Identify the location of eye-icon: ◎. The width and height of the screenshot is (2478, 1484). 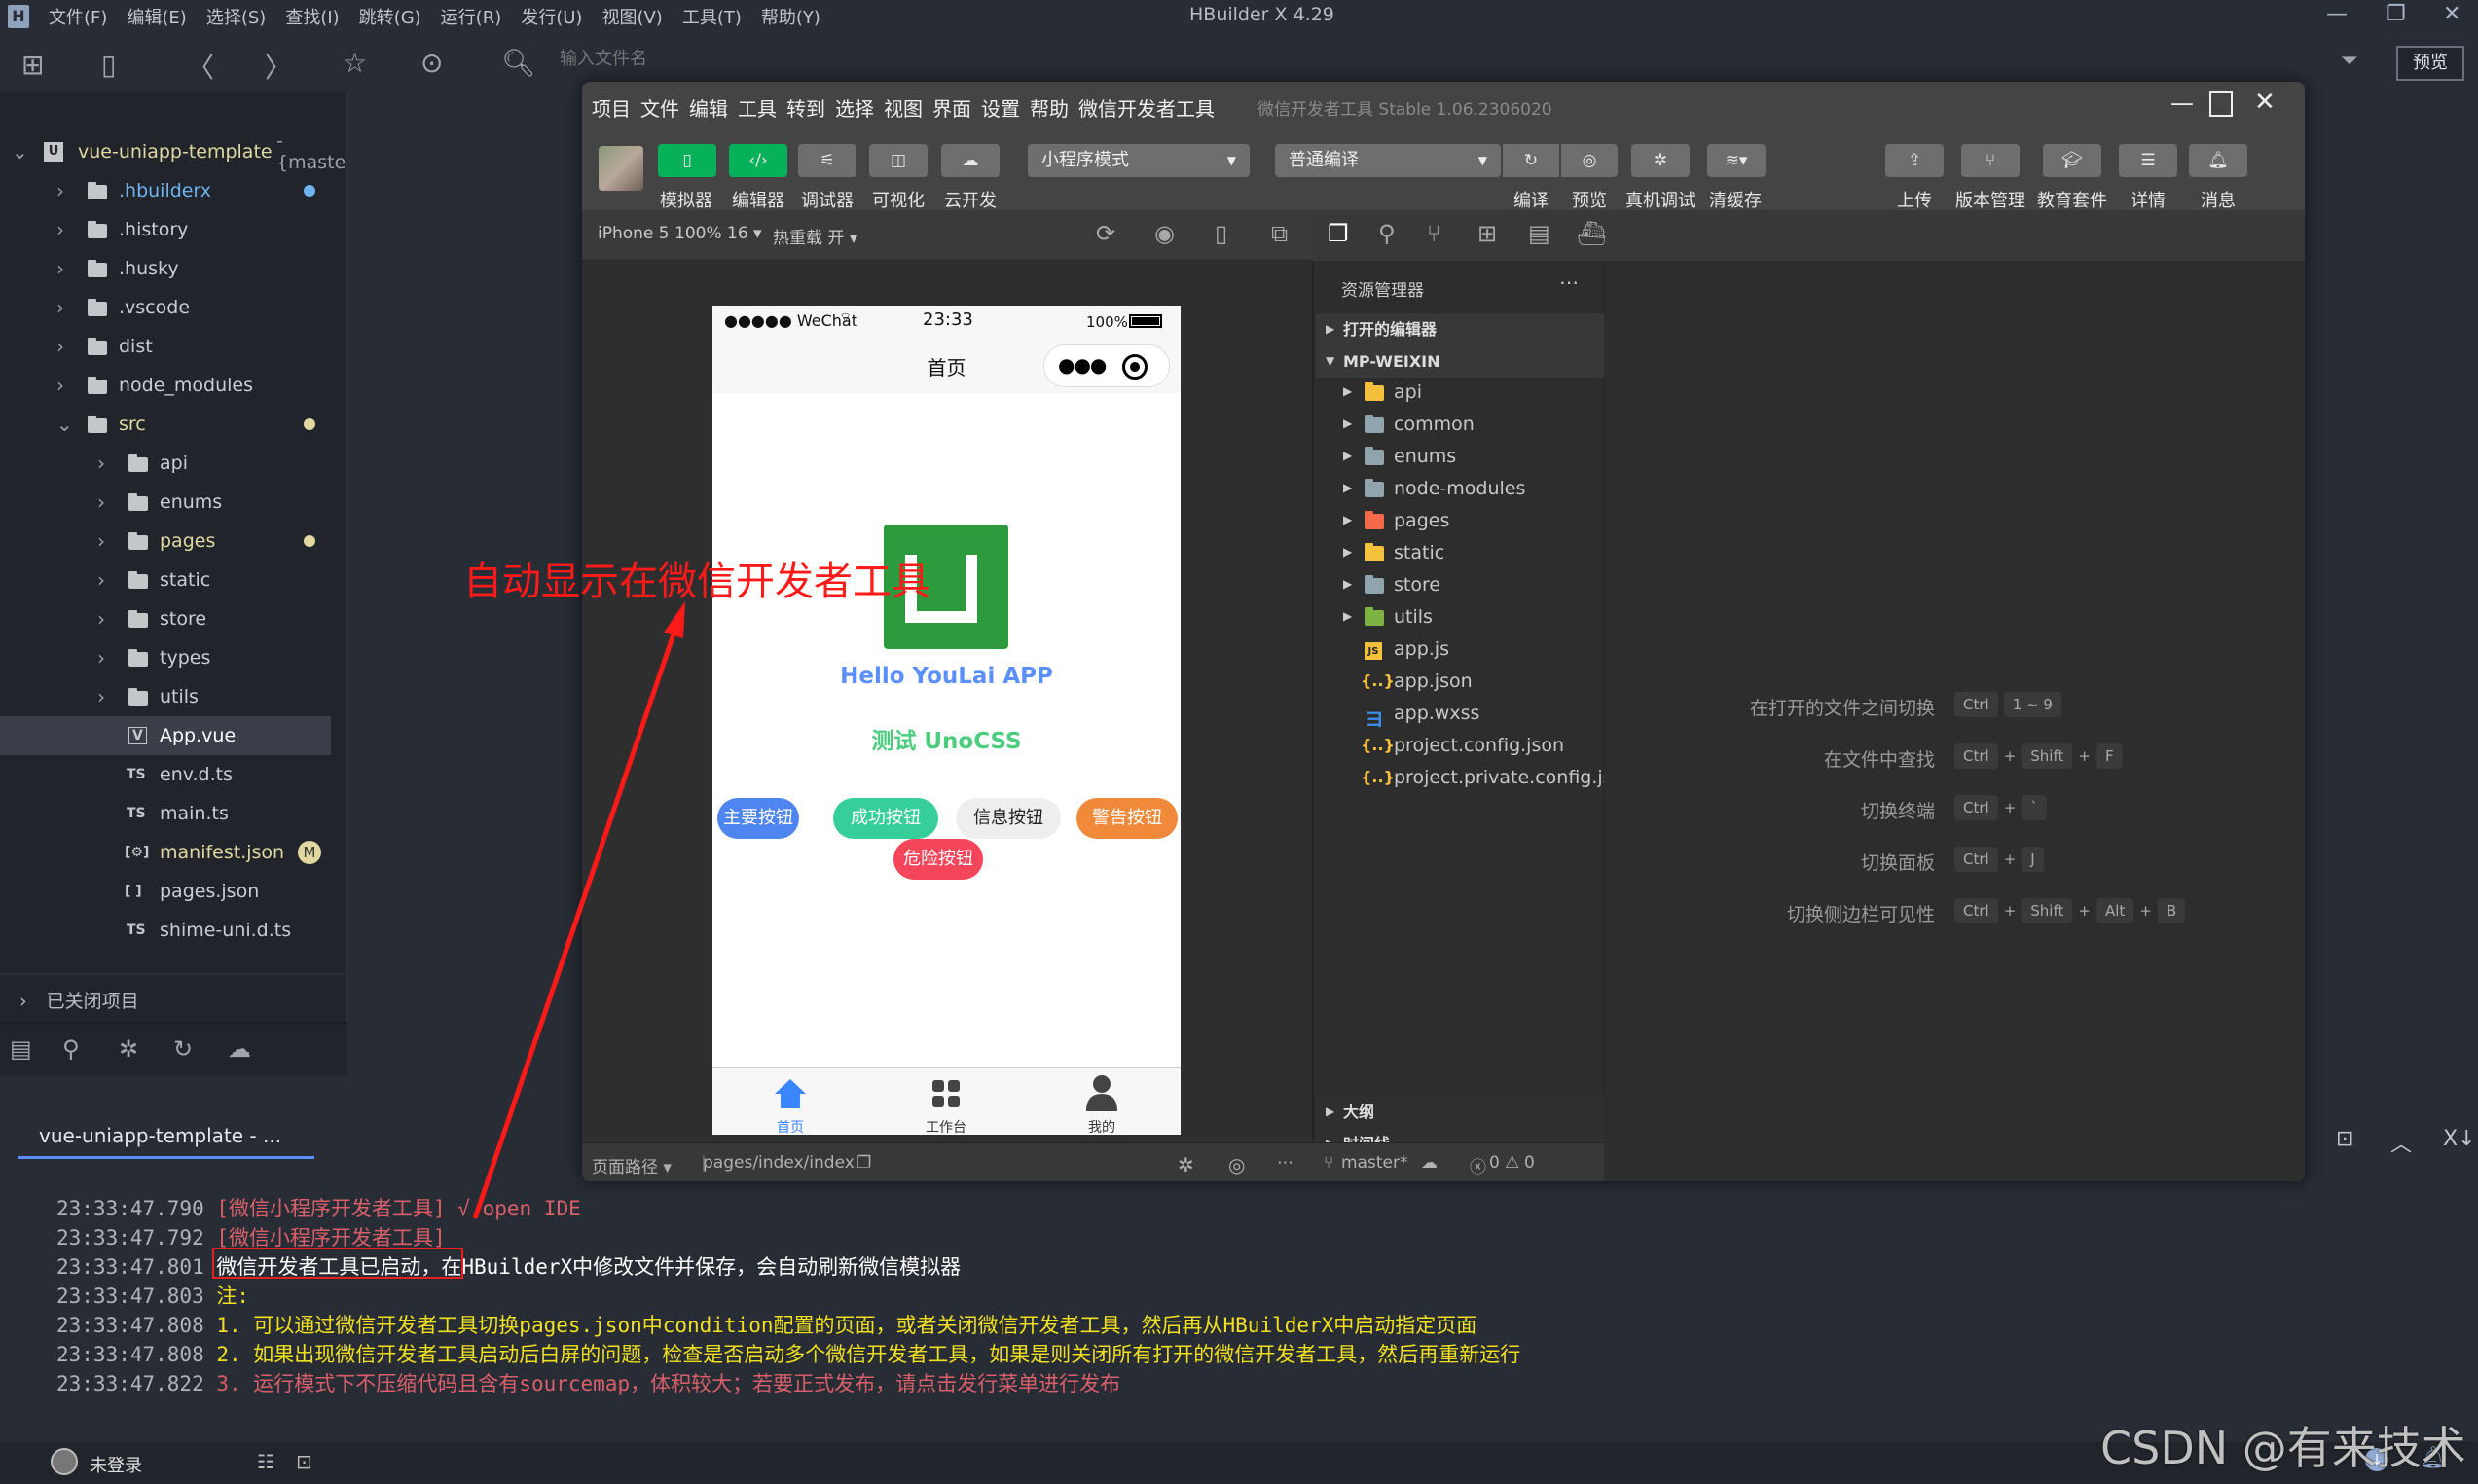
(1237, 1165).